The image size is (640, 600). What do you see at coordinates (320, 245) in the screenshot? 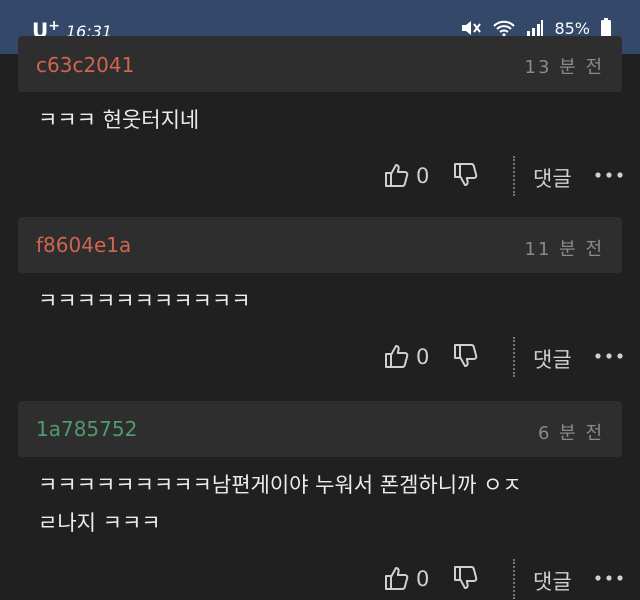
I see `comment-header: f8604e1a 11 분 전` at bounding box center [320, 245].